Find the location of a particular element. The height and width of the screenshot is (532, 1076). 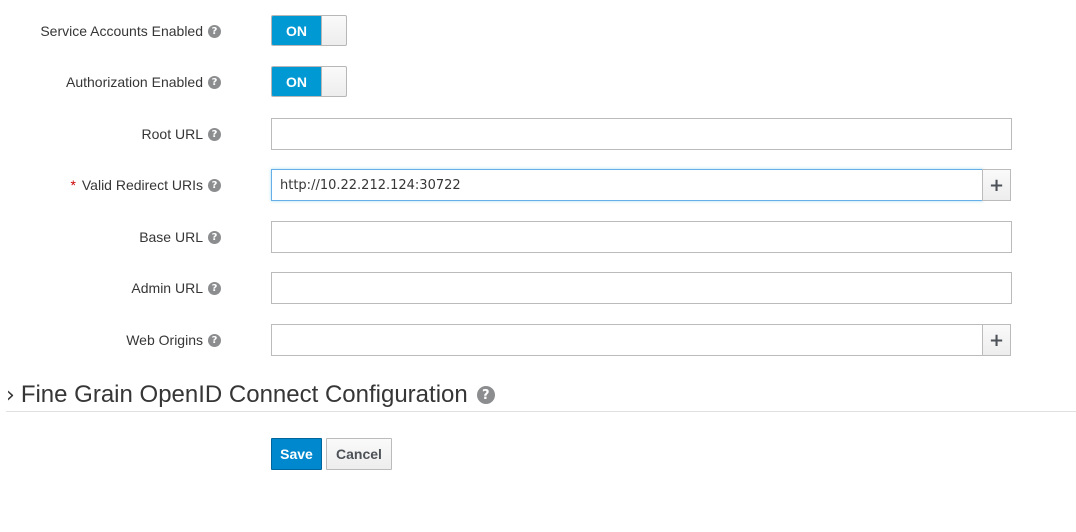

required-asterisk: * is located at coordinates (73, 185).